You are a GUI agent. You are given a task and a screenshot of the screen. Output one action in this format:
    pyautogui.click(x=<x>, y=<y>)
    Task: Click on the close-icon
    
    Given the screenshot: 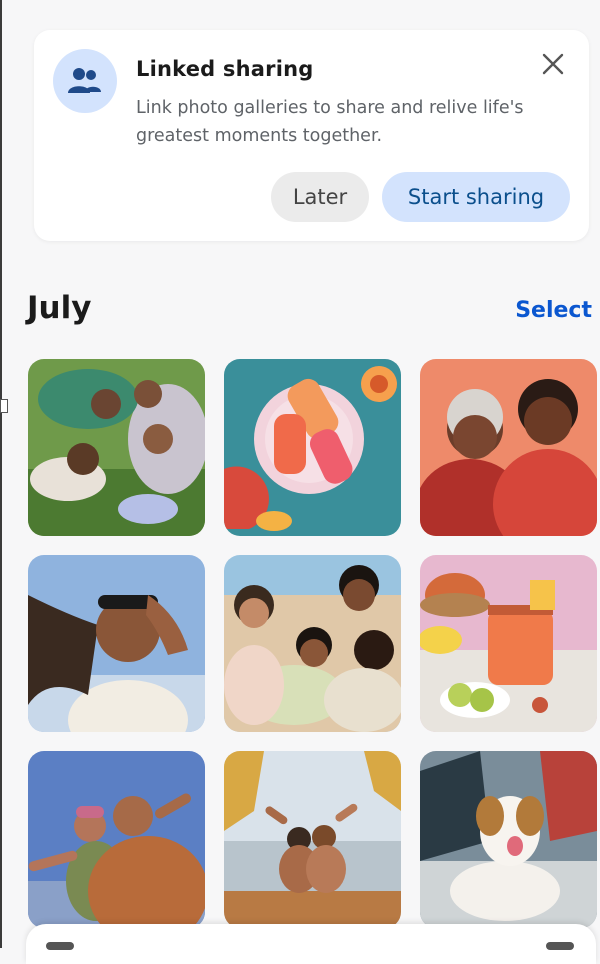 What is the action you would take?
    pyautogui.click(x=553, y=64)
    